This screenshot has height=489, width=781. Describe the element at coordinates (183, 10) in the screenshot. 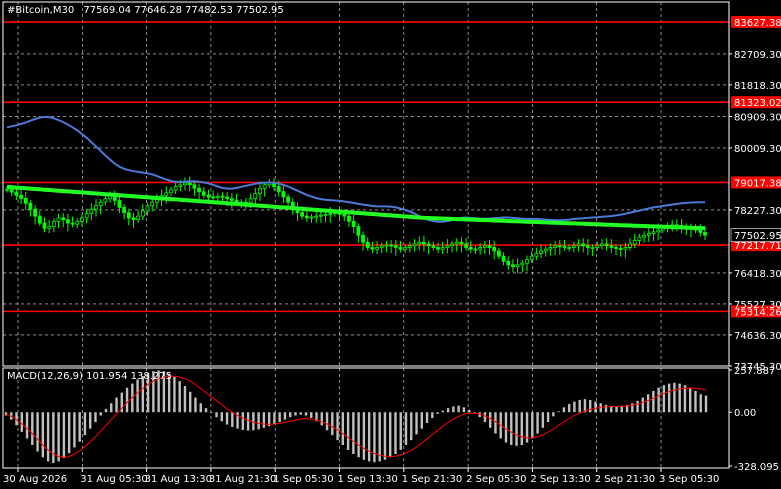

I see `ohlc-values: 77569.04 77646.28 77482.53 77502.95` at that location.